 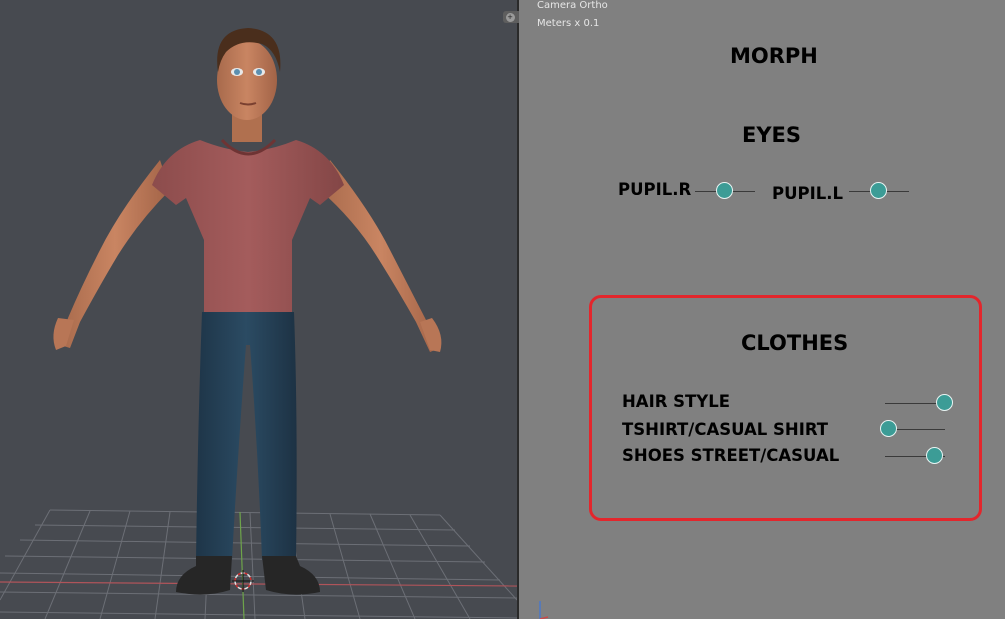 I want to click on move-view-icon: +, so click(x=510, y=17).